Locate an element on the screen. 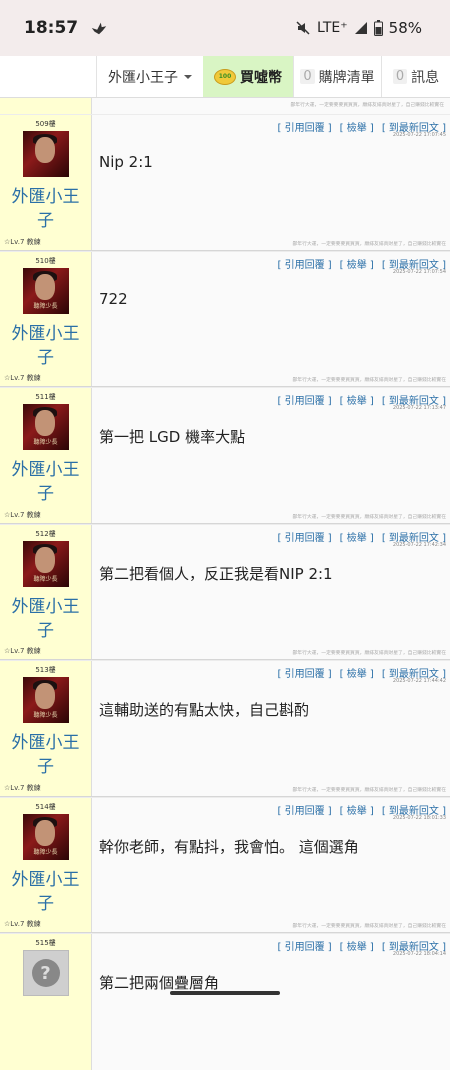 Image resolution: width=450 pixels, height=1070 pixels. cart-button: 0 購牌清單 is located at coordinates (337, 76).